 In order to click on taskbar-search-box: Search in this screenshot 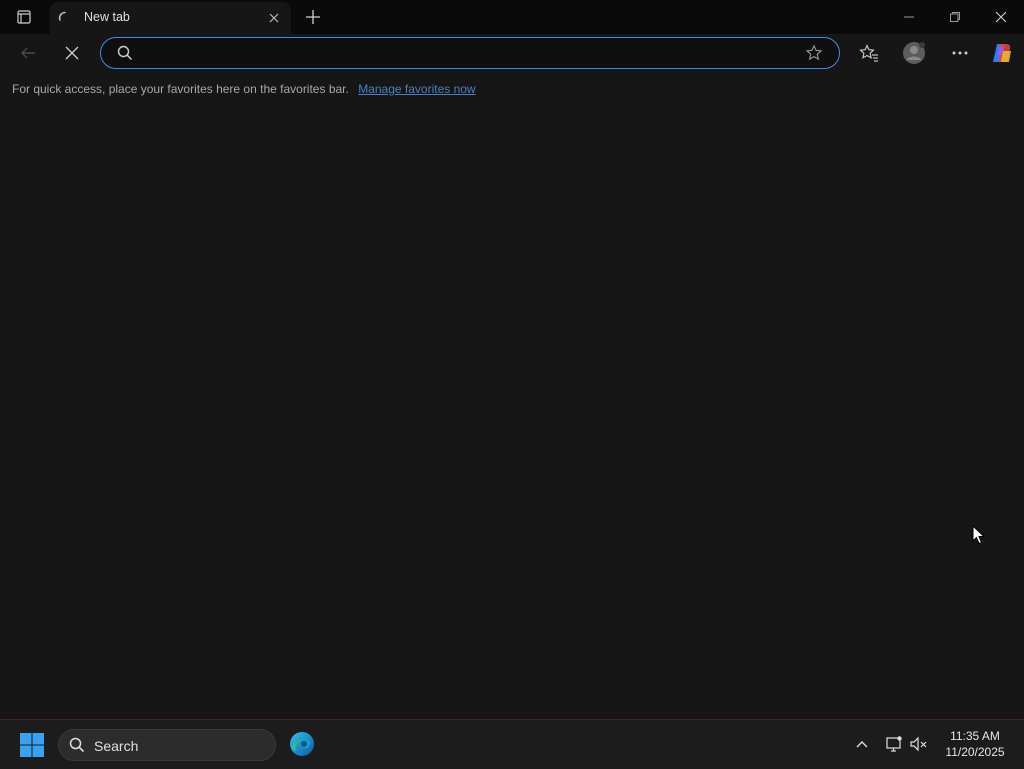, I will do `click(167, 745)`.